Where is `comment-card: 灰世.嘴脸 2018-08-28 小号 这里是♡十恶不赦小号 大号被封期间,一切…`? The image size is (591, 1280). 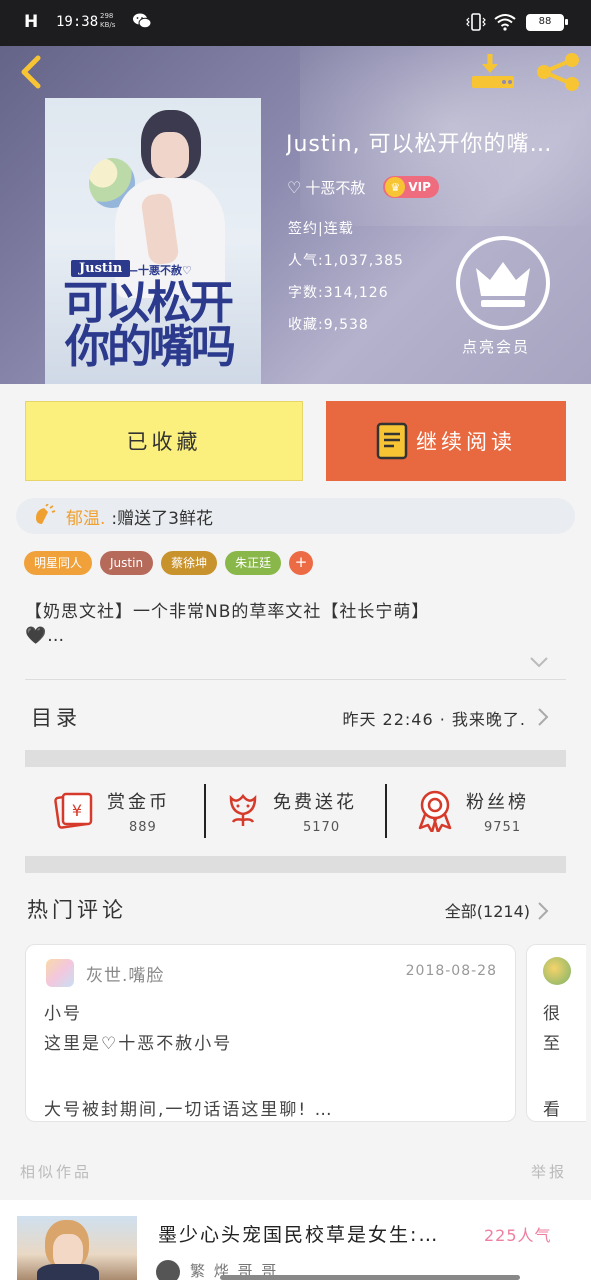
comment-card: 灰世.嘴脸 2018-08-28 小号 这里是♡十恶不赦小号 大号被封期间,一切… is located at coordinates (270, 1033).